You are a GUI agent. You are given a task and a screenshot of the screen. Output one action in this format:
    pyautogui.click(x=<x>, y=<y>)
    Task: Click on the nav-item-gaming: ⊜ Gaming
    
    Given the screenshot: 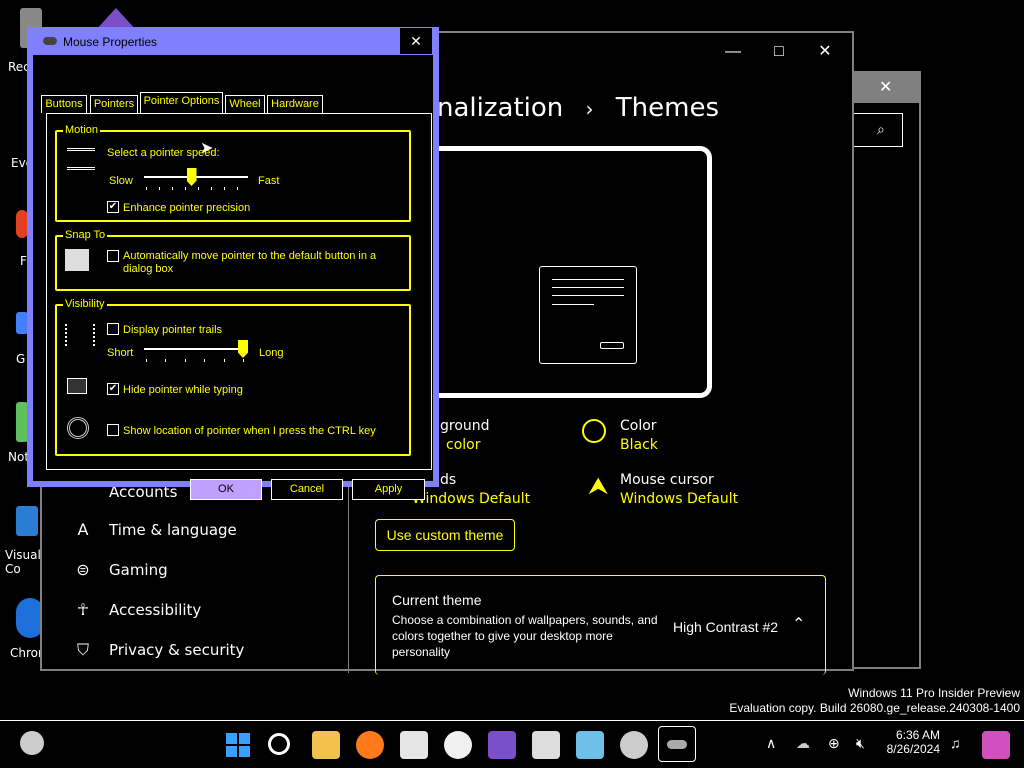 What is the action you would take?
    pyautogui.click(x=202, y=570)
    